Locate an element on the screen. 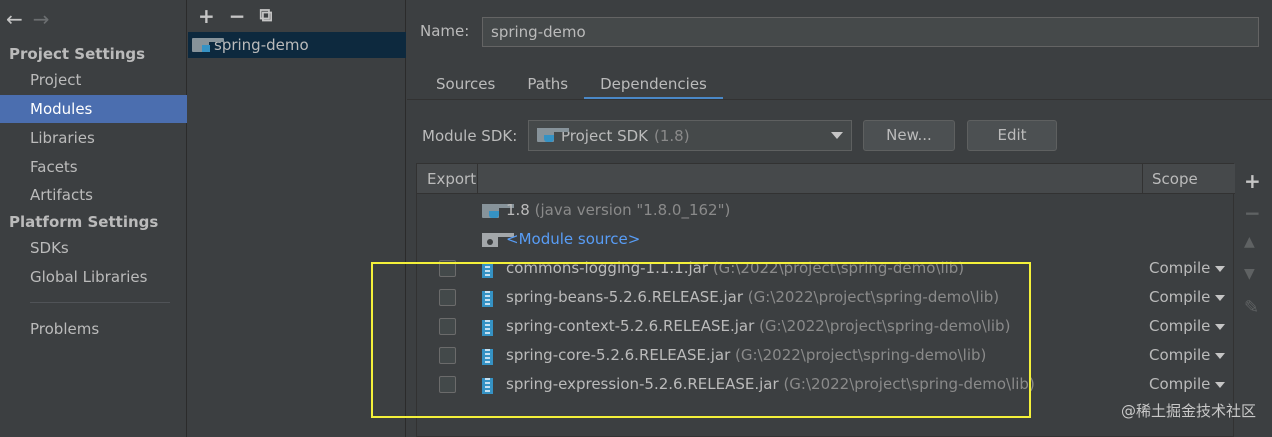  table-row: 1.8 (java version "1.8.0_162") is located at coordinates (826, 211).